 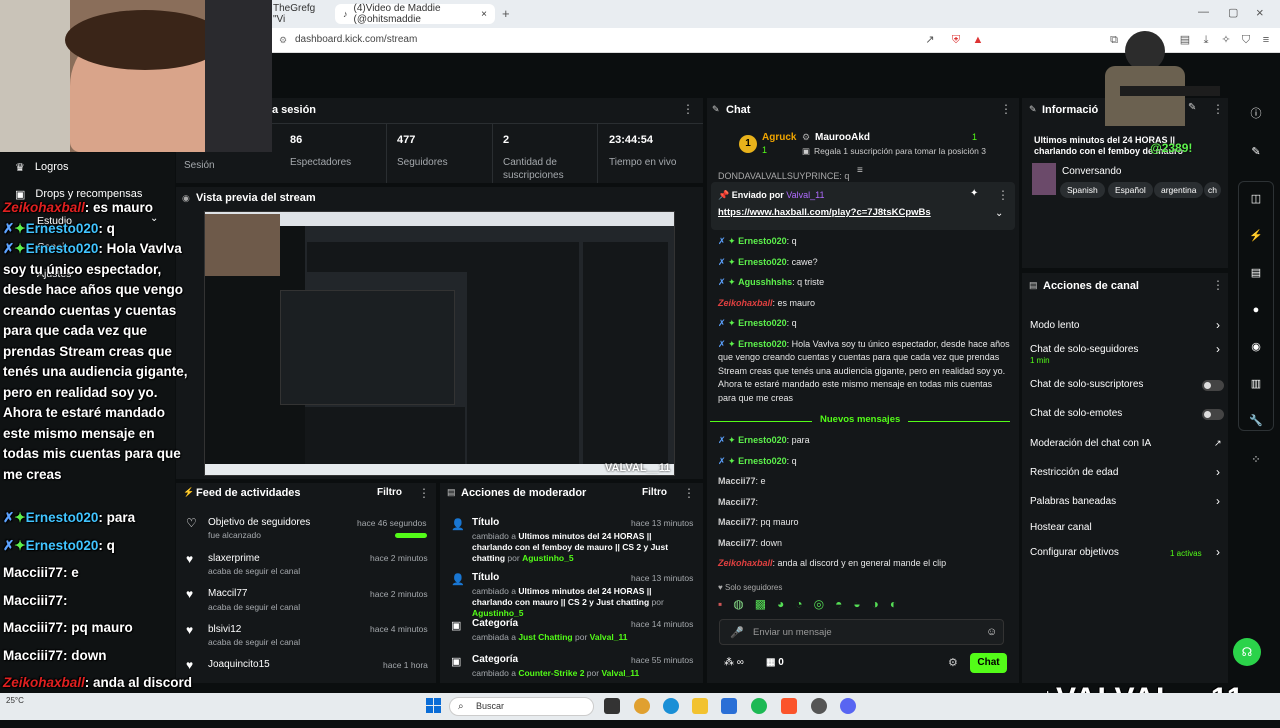 I want to click on channel-action-row: Palabras baneadas ›, so click(x=1128, y=506).